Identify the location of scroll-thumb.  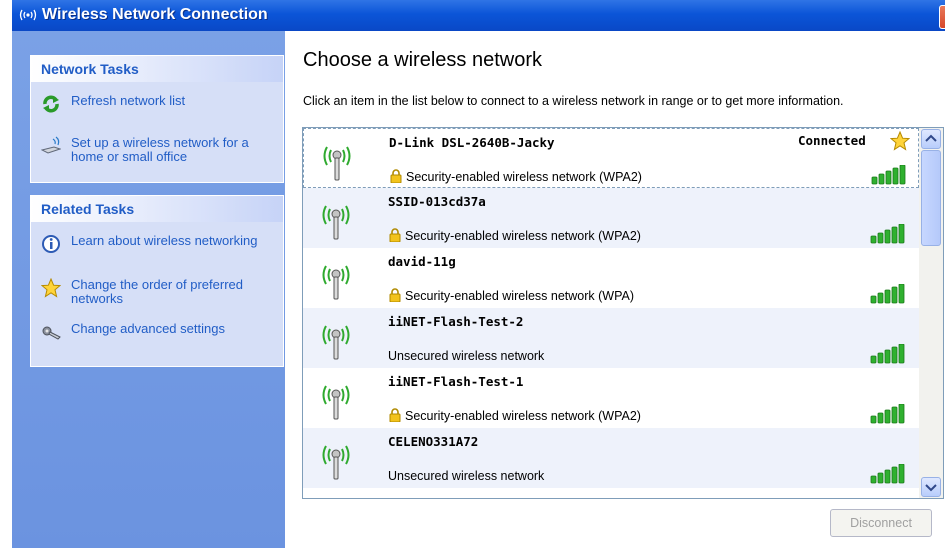
(931, 198).